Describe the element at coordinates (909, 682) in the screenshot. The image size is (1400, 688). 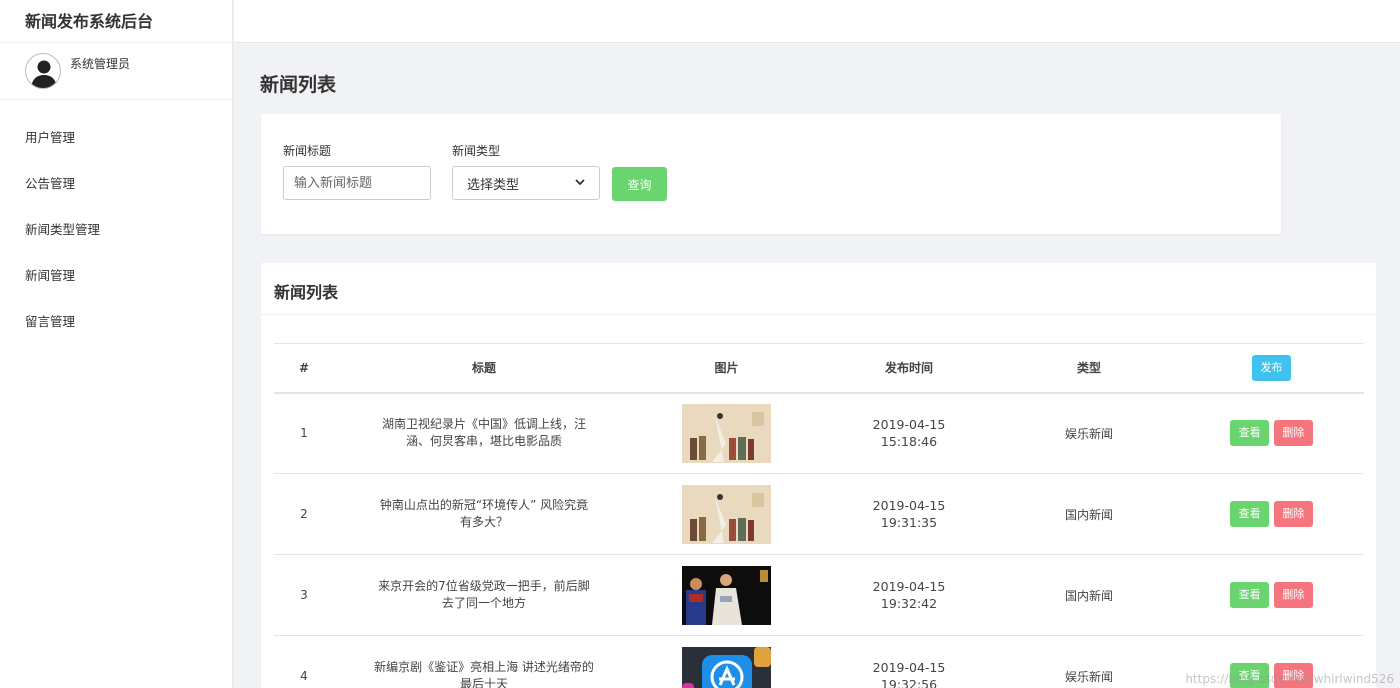
I see `row-time: 19:32:56` at that location.